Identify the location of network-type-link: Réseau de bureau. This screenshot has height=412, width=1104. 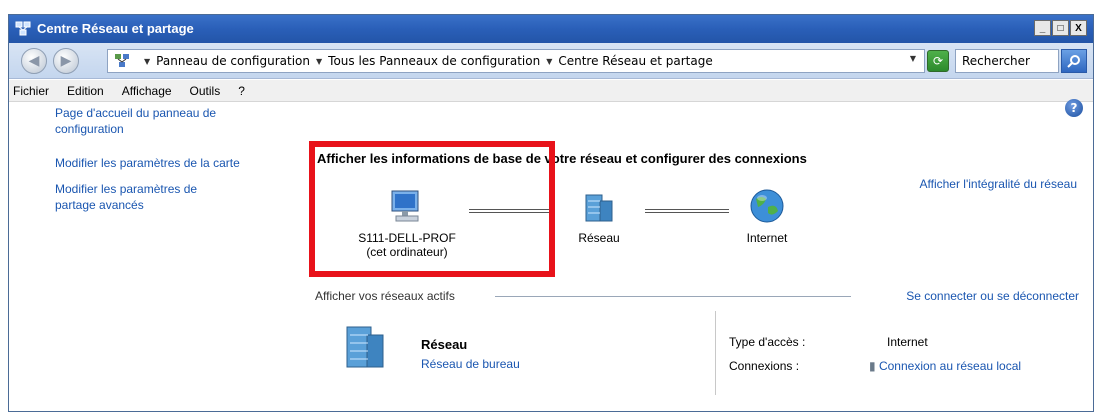
(470, 364).